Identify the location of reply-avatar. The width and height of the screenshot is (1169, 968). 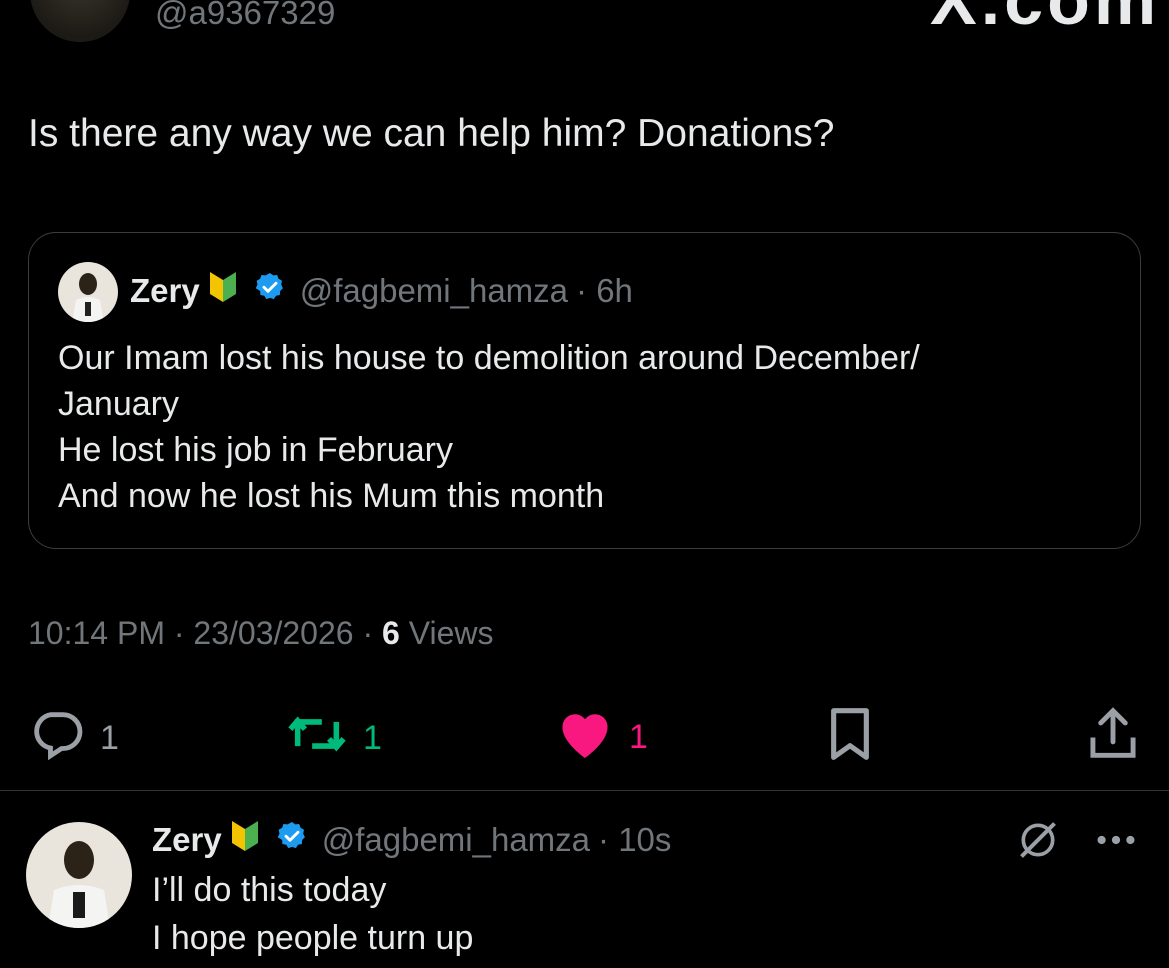
(79, 875).